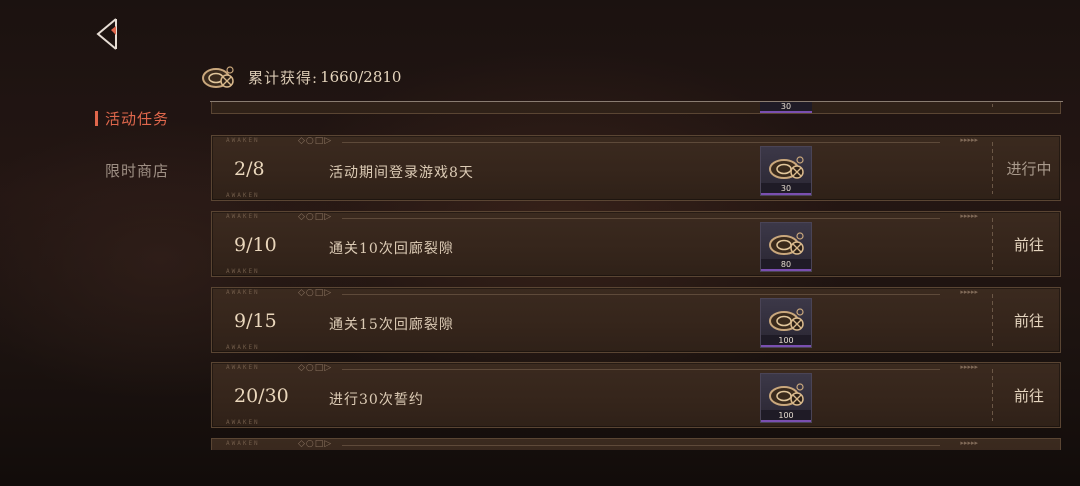 The height and width of the screenshot is (486, 1080). Describe the element at coordinates (255, 321) in the screenshot. I see `task-progress: 9/15` at that location.